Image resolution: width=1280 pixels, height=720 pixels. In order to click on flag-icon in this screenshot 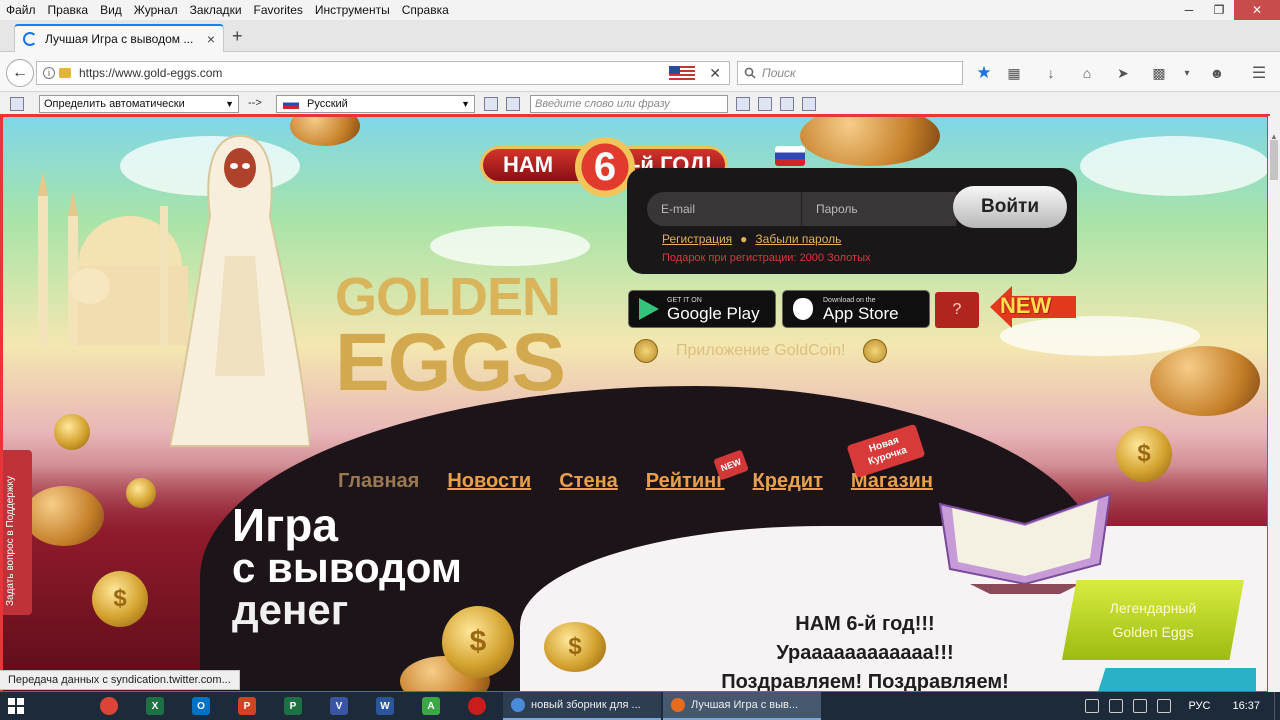, I will do `click(1116, 706)`.